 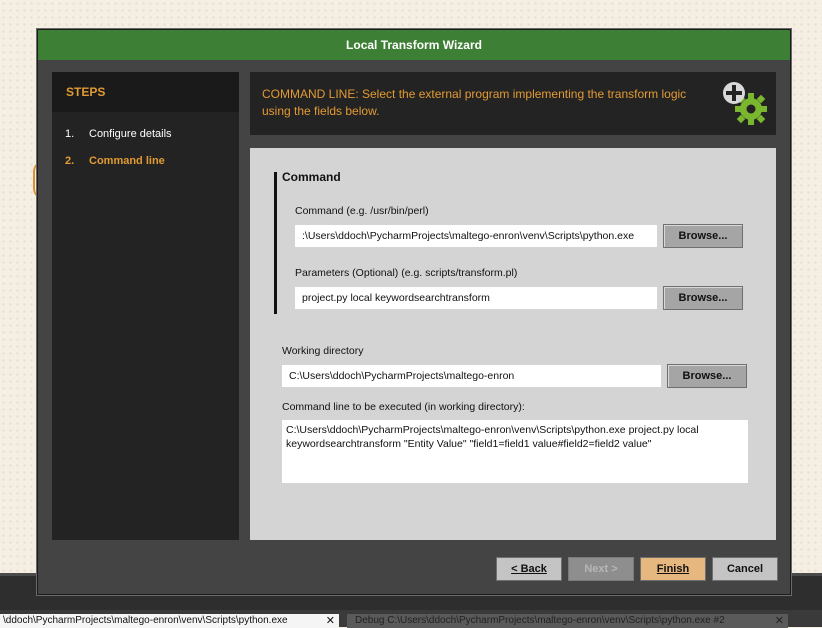 I want to click on step-number: 2., so click(x=70, y=161).